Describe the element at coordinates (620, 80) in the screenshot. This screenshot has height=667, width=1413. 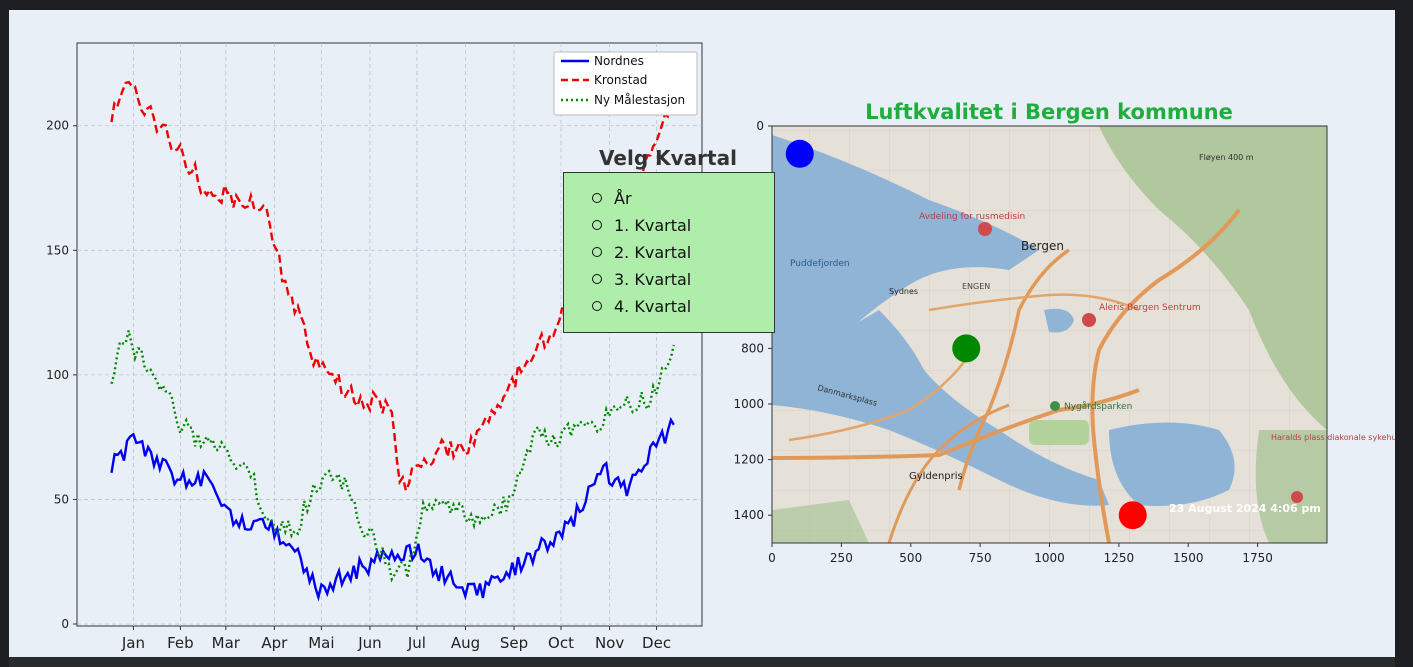
I see `legend-label-kronstad: Kronstad` at that location.